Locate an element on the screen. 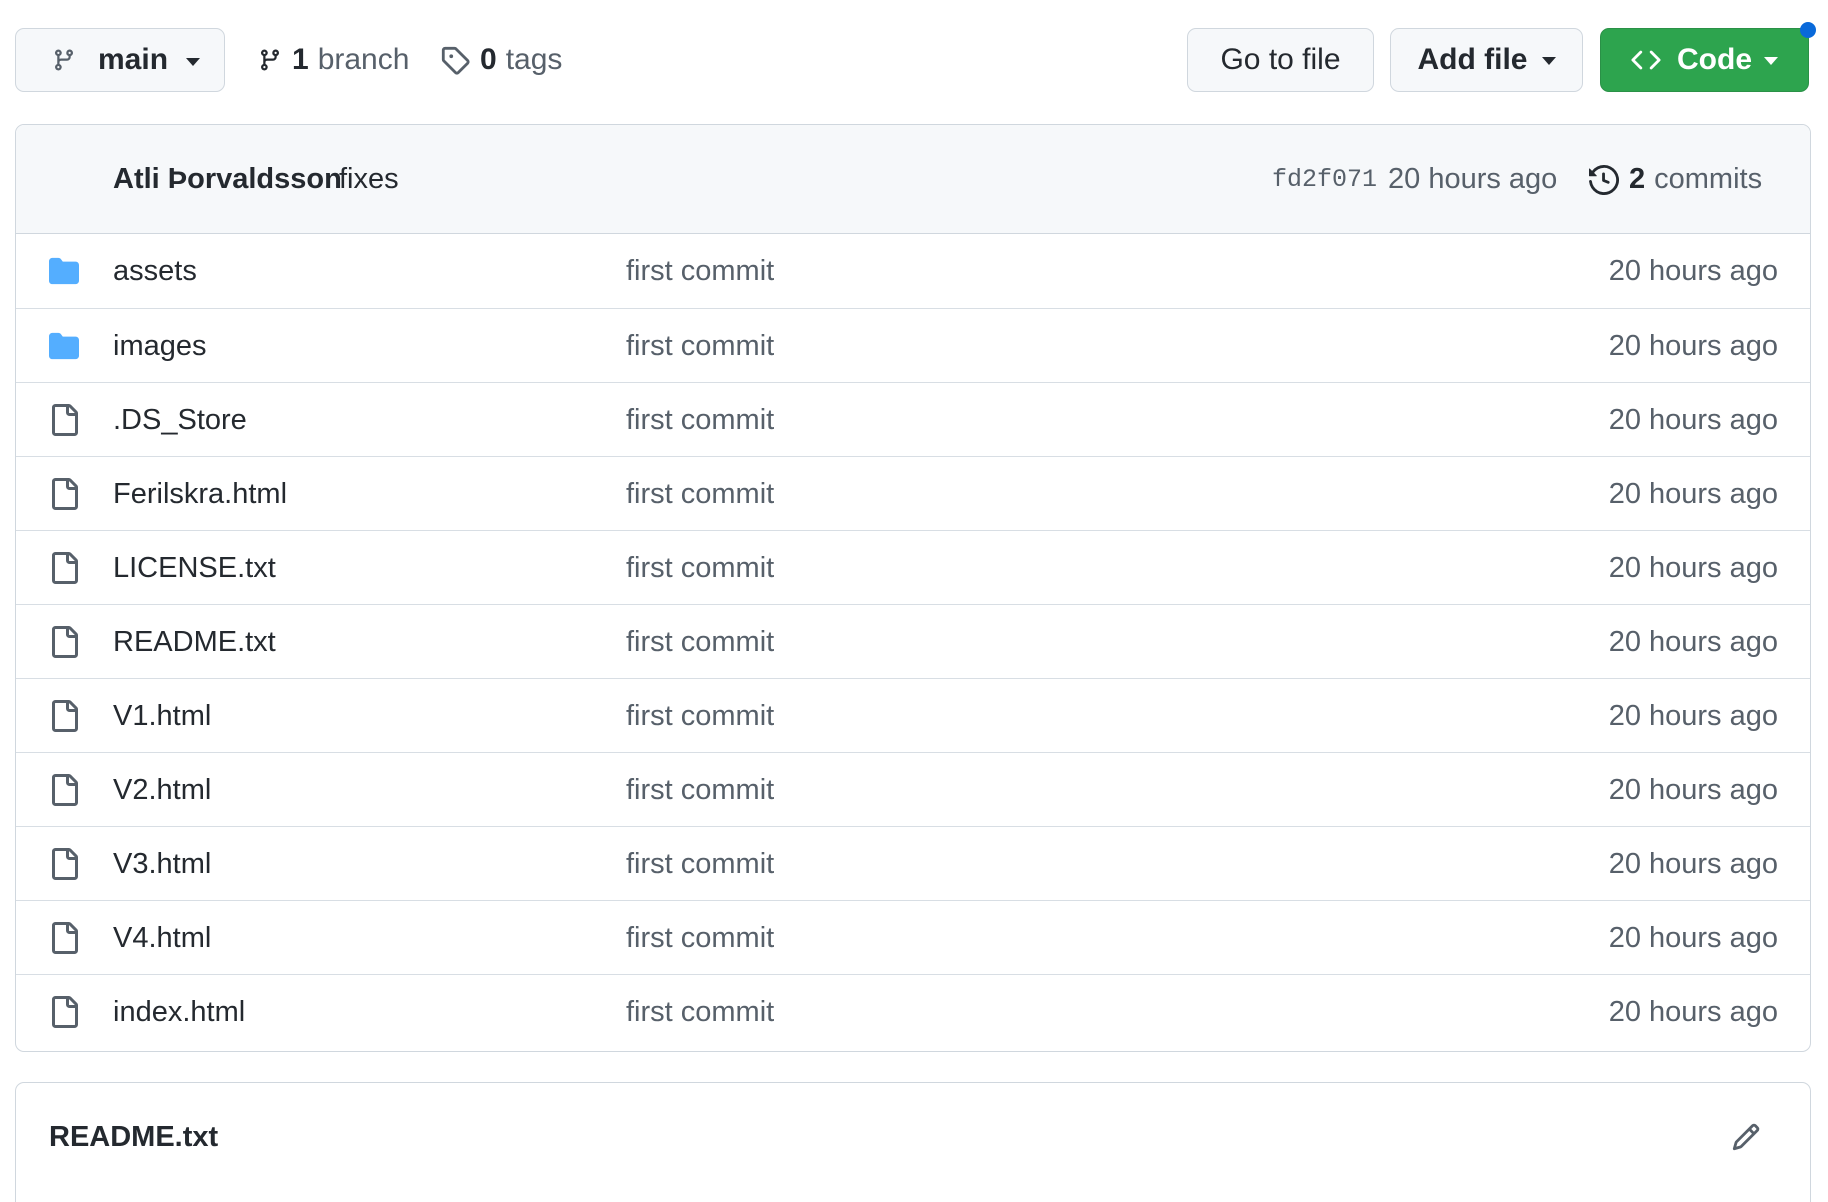 Image resolution: width=1828 pixels, height=1202 pixels. file-name-link: images is located at coordinates (160, 346).